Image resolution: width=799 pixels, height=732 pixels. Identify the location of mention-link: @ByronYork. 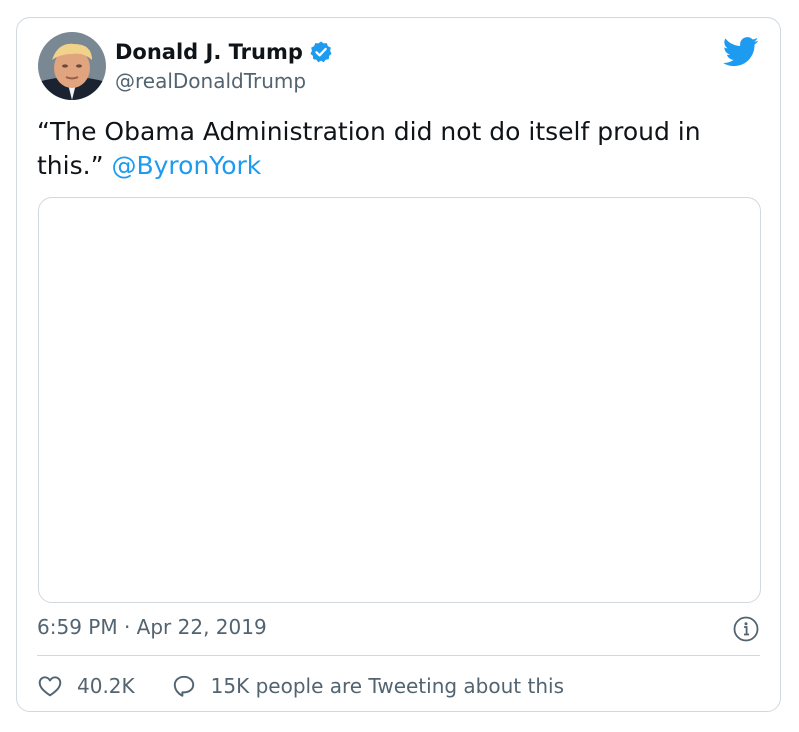
(186, 165).